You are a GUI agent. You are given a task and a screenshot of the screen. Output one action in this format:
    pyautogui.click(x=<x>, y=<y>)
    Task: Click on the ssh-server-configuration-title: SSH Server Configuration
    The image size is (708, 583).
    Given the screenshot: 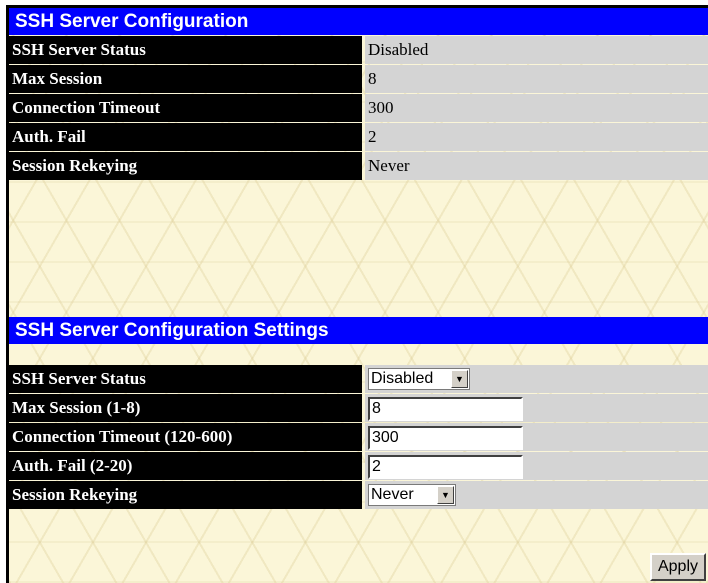 What is the action you would take?
    pyautogui.click(x=358, y=21)
    